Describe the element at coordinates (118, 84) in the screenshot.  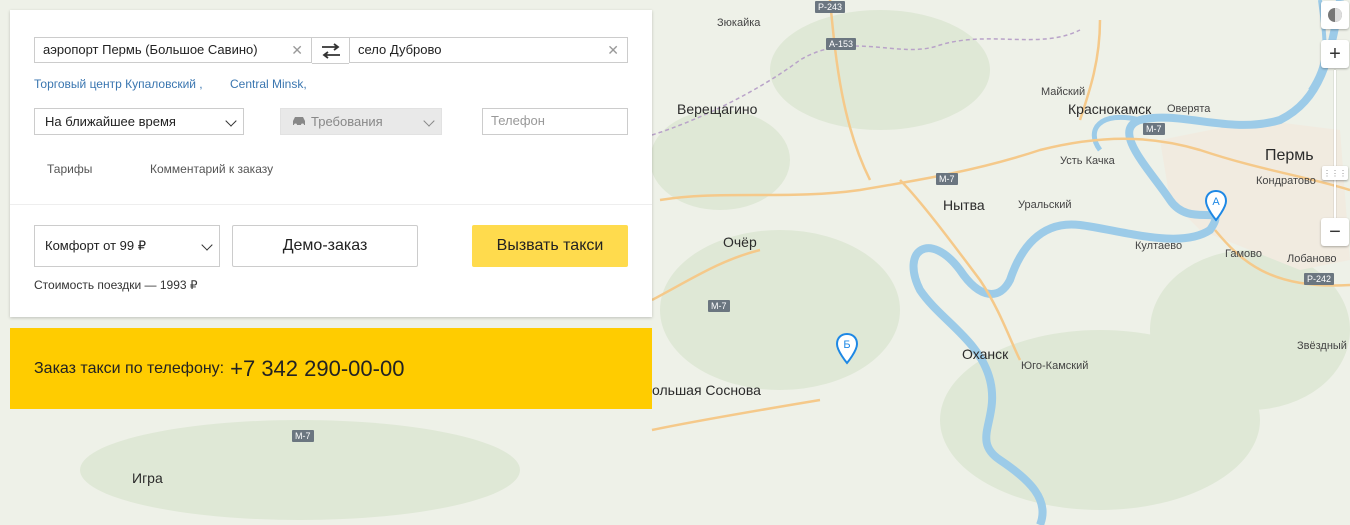
I see `address-suggestion-link: Торговый центр Купаловский ,` at that location.